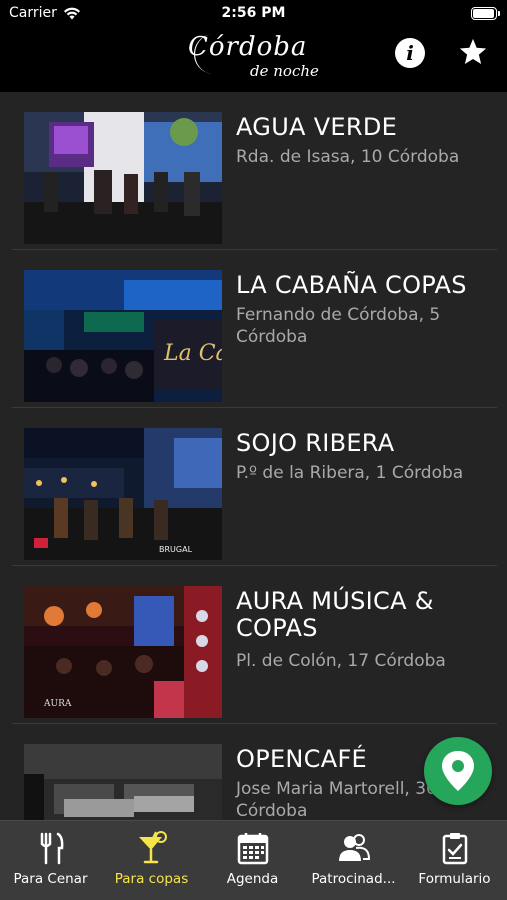 This screenshot has width=507, height=900. I want to click on status-bar: Carrier 2:56 PM, so click(253, 14).